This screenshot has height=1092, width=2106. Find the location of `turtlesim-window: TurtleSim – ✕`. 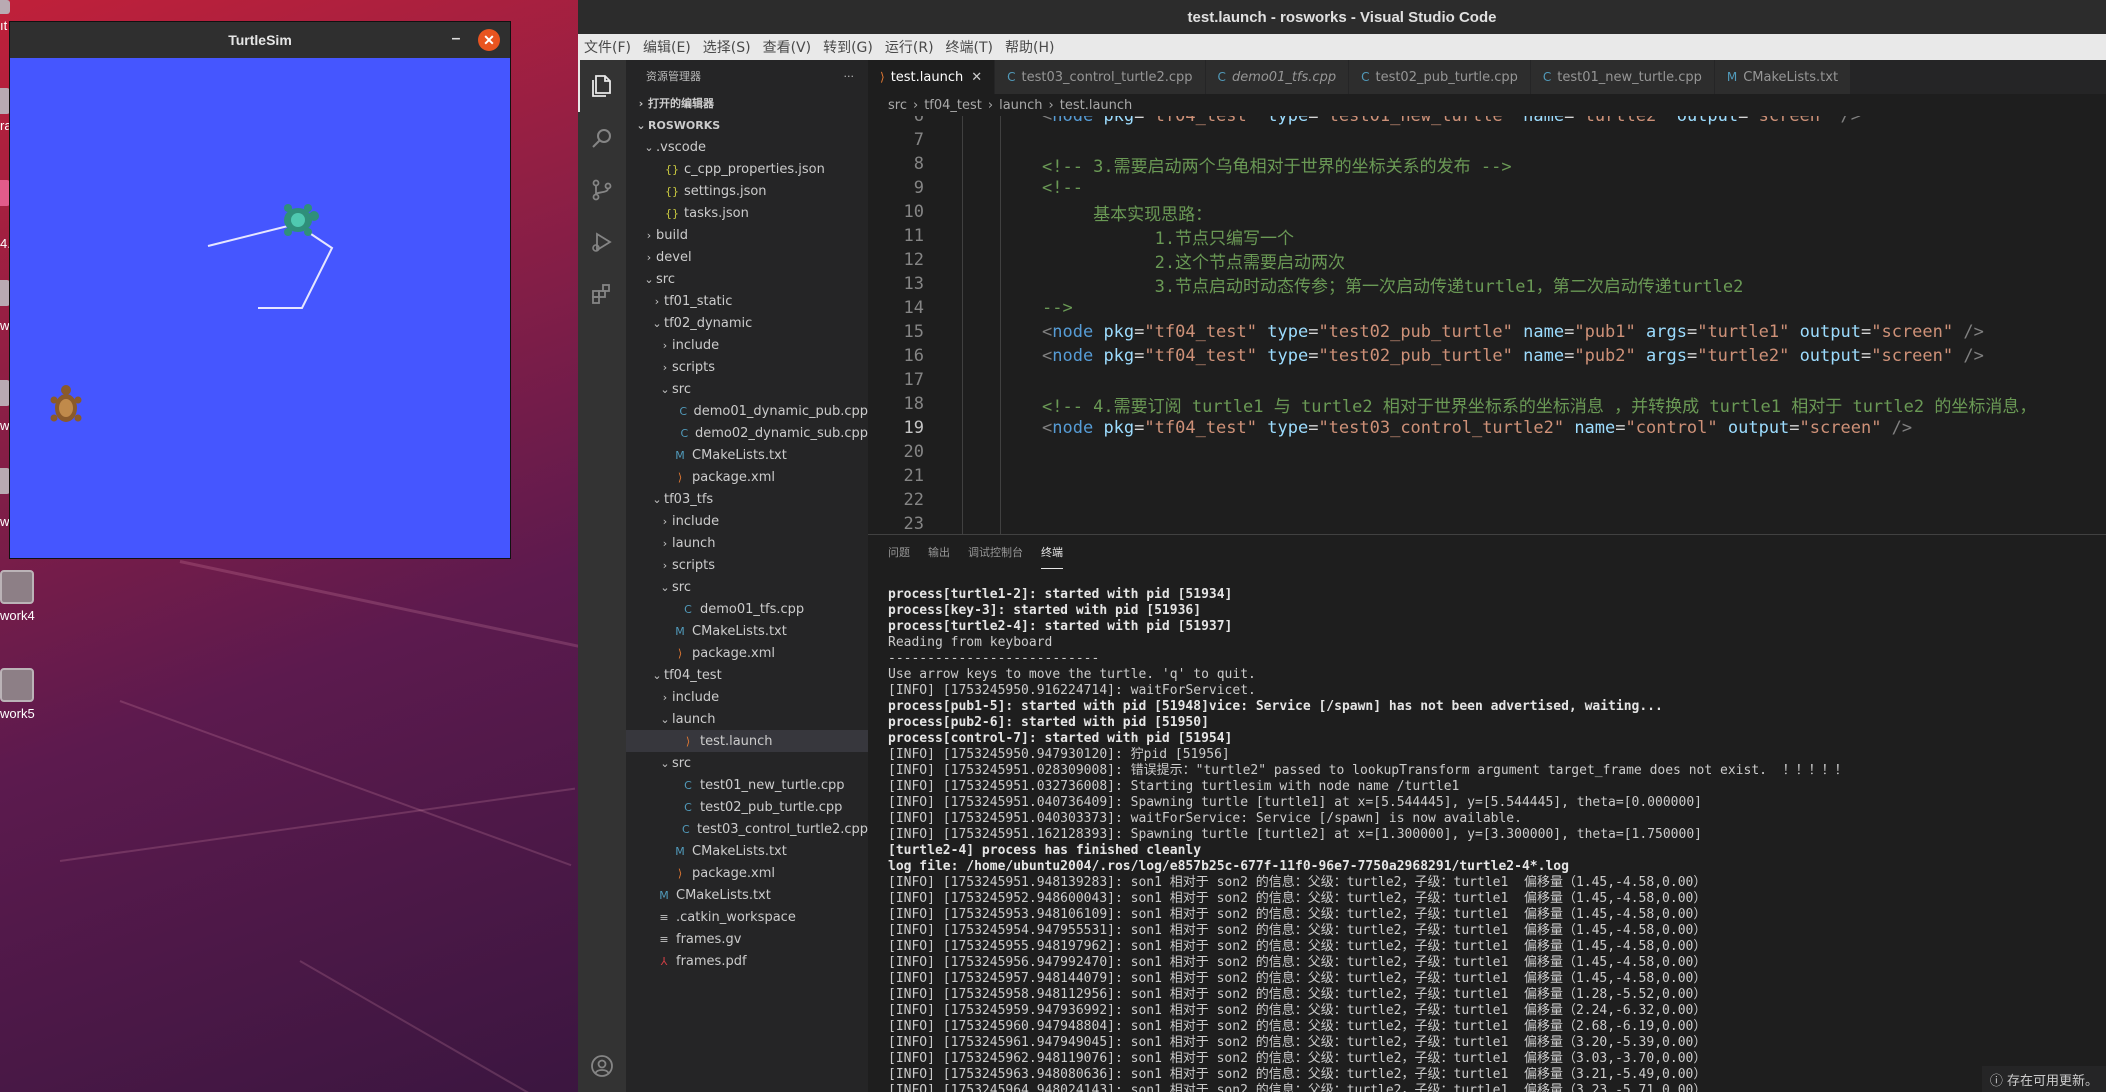

turtlesim-window: TurtleSim – ✕ is located at coordinates (260, 290).